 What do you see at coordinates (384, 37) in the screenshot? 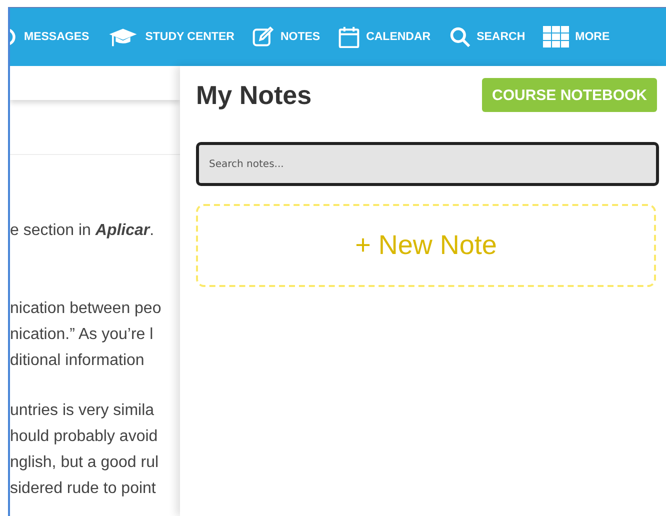
I see `nav-link: CALENDAR` at bounding box center [384, 37].